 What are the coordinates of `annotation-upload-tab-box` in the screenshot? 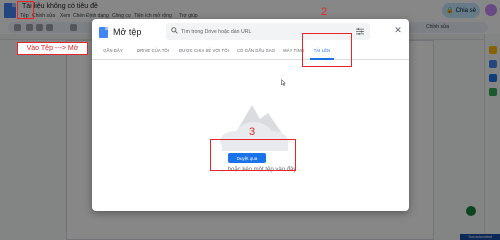 It's located at (327, 50).